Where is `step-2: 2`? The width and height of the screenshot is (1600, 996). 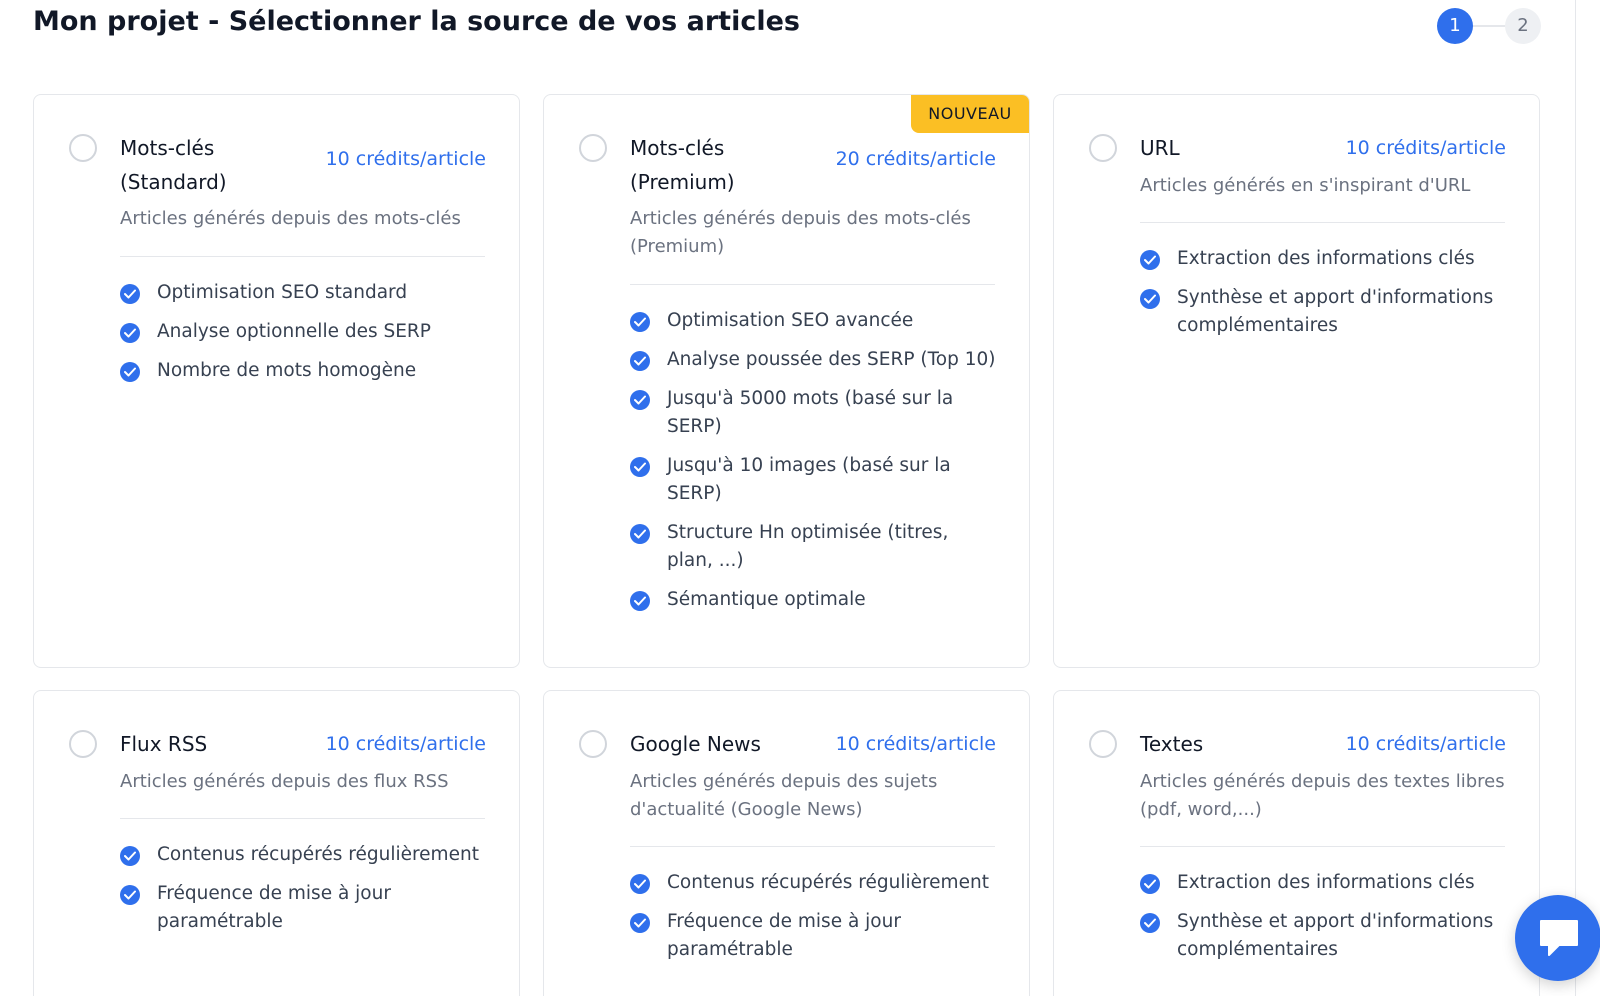
step-2: 2 is located at coordinates (1523, 26).